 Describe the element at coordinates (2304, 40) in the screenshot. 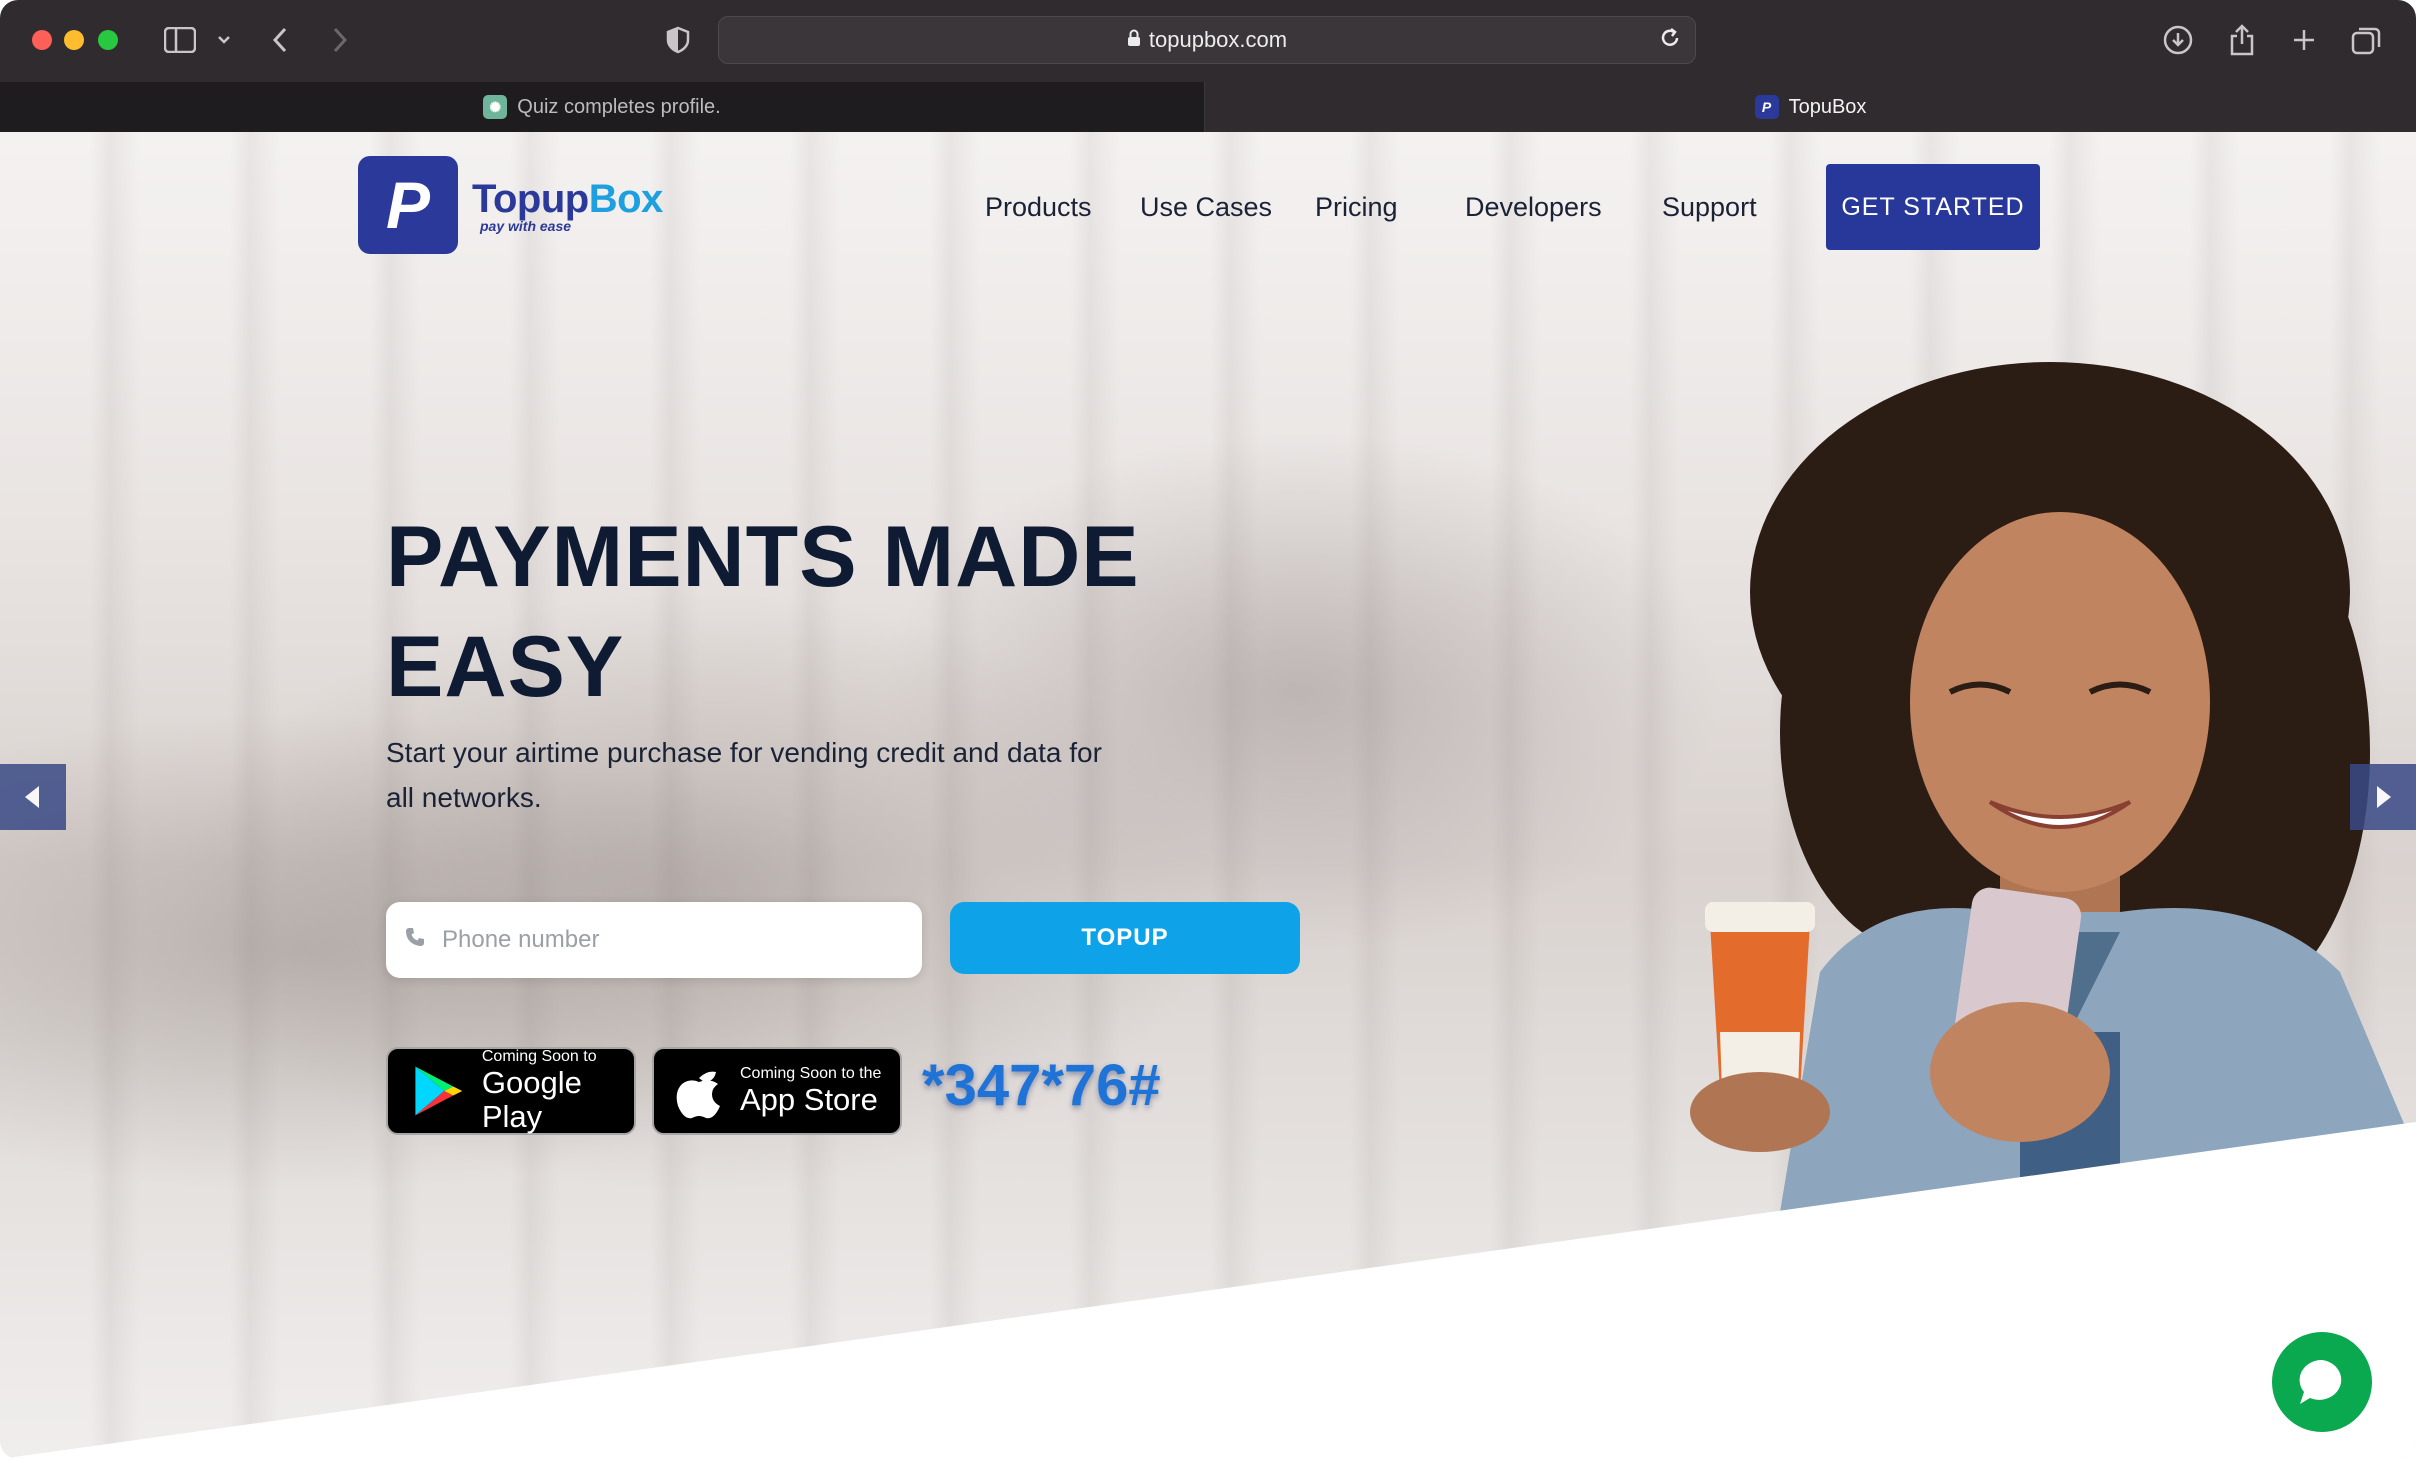

I see `new-tab-icon` at that location.